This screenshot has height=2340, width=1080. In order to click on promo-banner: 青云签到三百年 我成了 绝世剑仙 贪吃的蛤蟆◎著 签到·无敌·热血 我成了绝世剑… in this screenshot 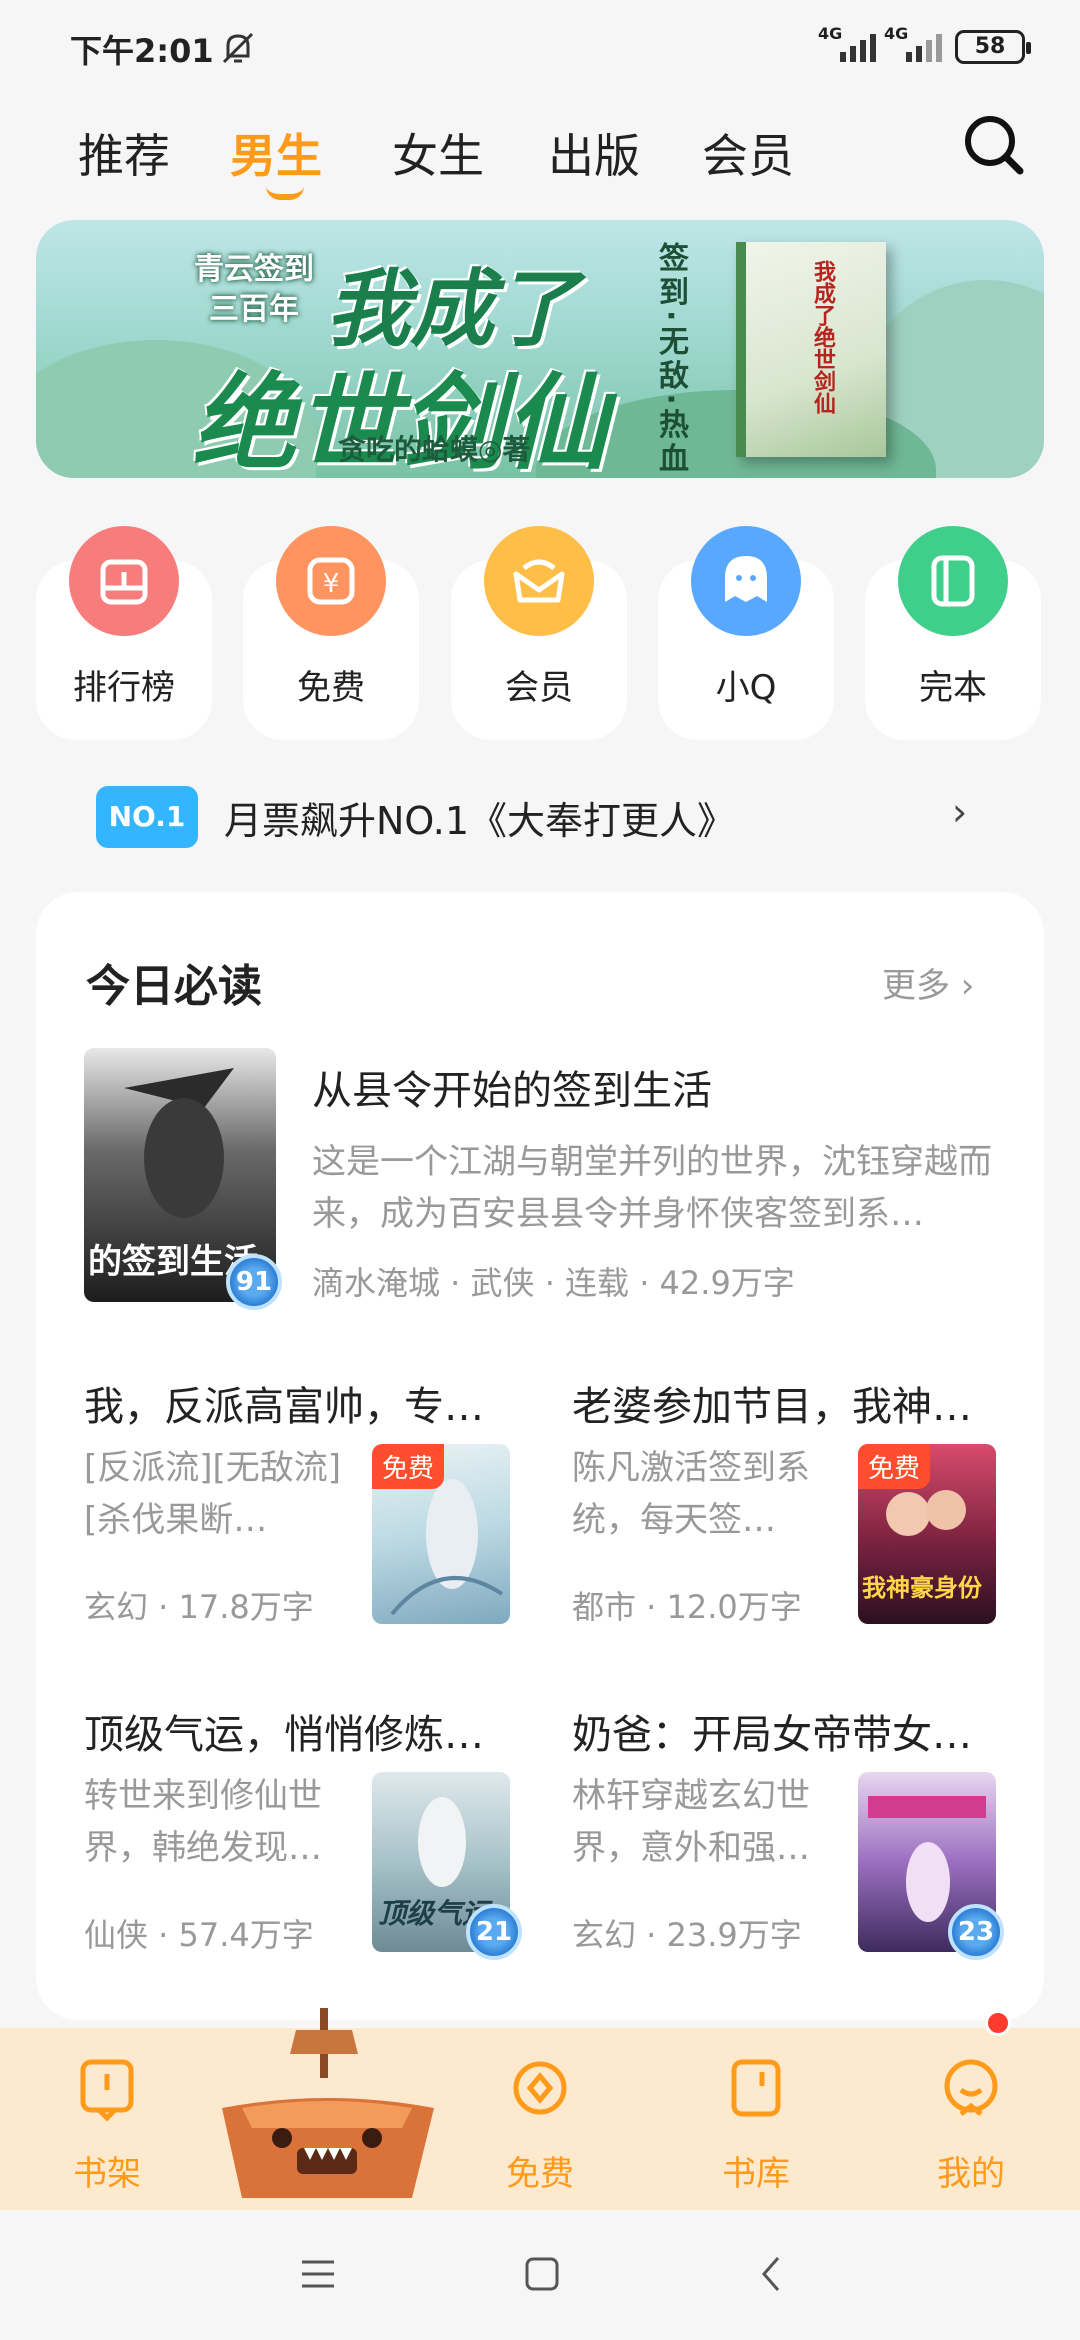, I will do `click(540, 349)`.